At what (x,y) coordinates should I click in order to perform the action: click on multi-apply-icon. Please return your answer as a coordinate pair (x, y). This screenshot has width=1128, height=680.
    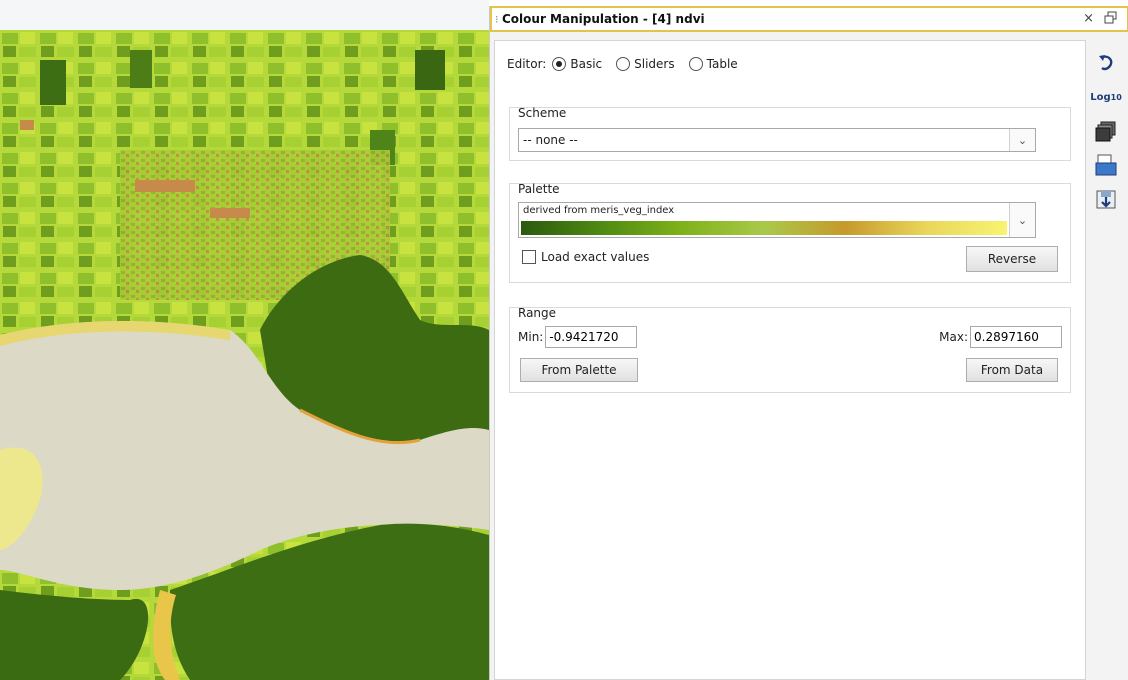
    Looking at the image, I should click on (1106, 131).